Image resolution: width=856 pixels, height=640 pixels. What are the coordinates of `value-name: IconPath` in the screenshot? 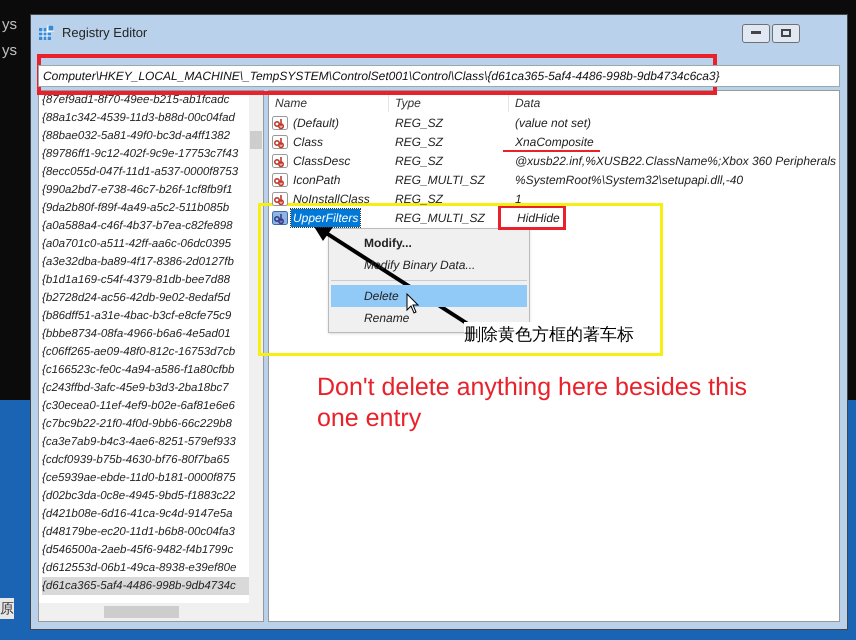 It's located at (316, 179).